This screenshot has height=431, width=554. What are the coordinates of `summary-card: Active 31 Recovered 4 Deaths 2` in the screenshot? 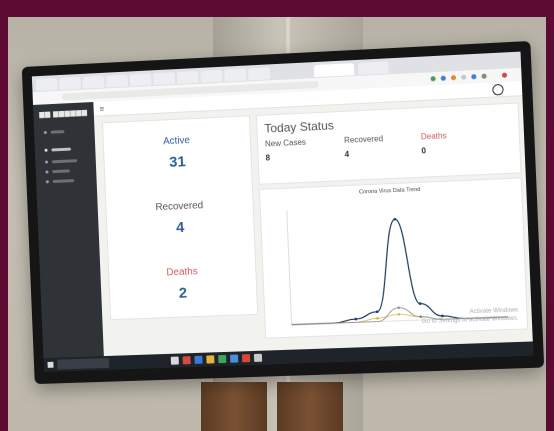 It's located at (180, 218).